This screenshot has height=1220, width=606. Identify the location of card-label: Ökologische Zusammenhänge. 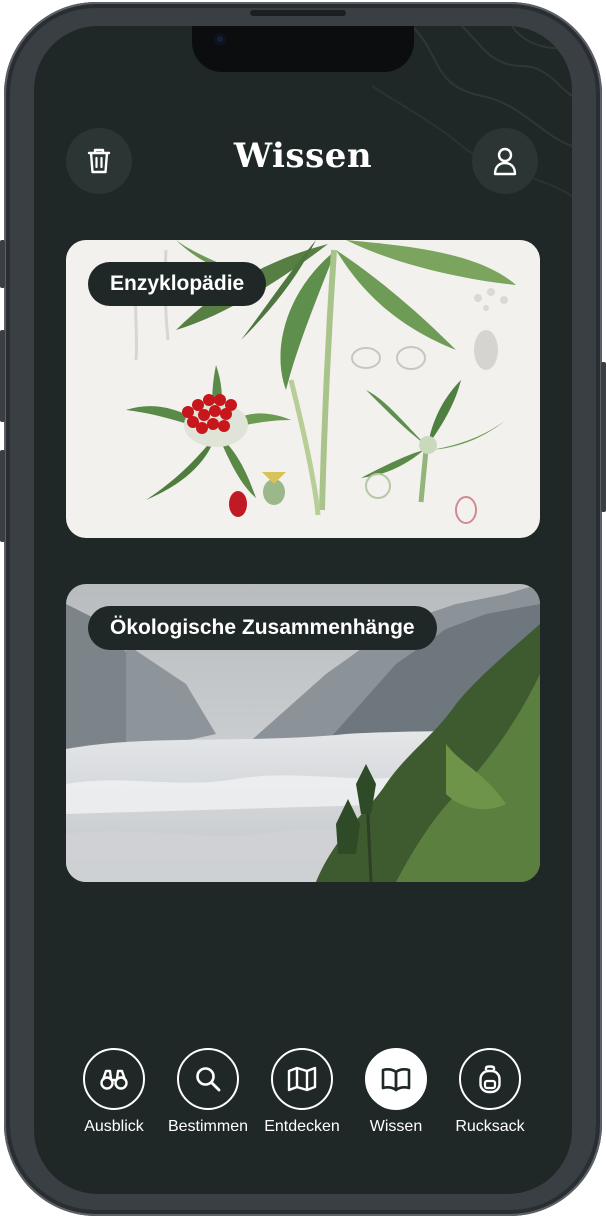
(262, 628).